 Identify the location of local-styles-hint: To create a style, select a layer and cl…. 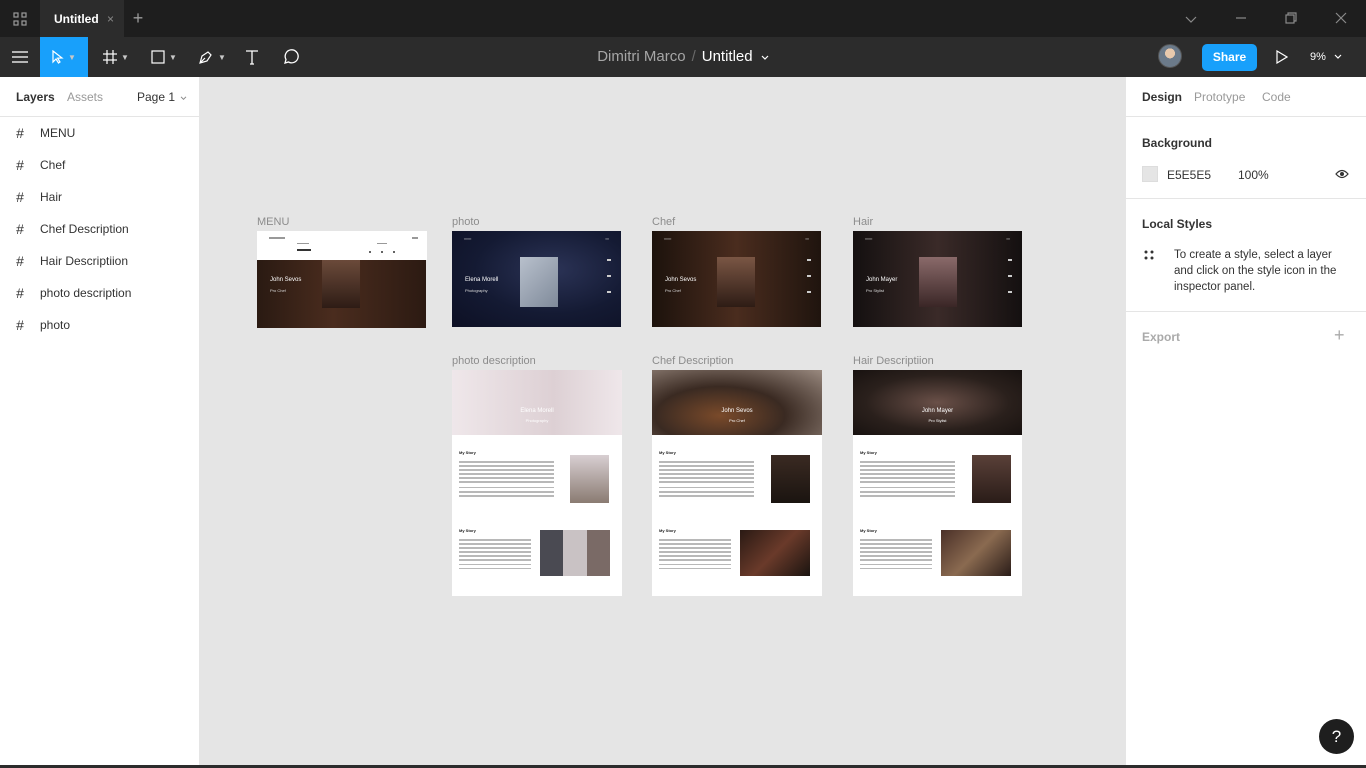
(1255, 271).